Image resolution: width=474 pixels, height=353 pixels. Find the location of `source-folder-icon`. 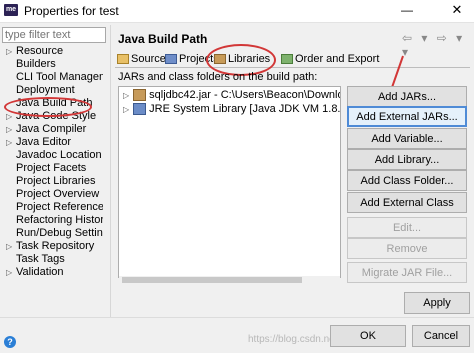

source-folder-icon is located at coordinates (123, 59).